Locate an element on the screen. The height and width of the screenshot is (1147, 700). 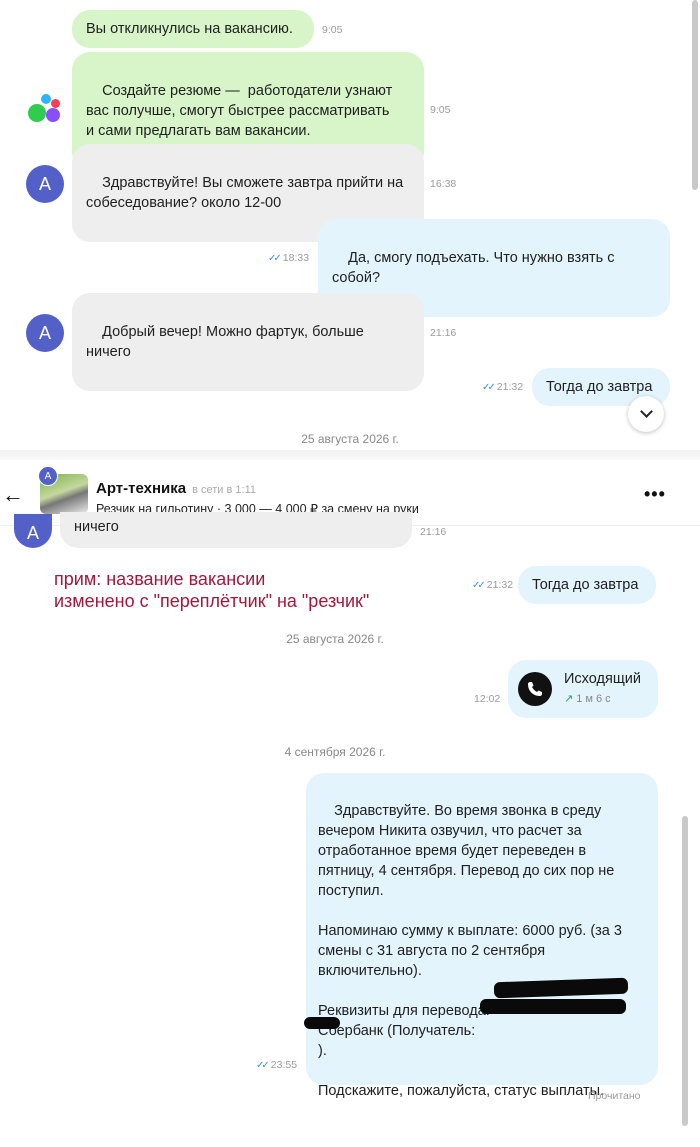
message-bubble: Тогда до завтра is located at coordinates (587, 585).